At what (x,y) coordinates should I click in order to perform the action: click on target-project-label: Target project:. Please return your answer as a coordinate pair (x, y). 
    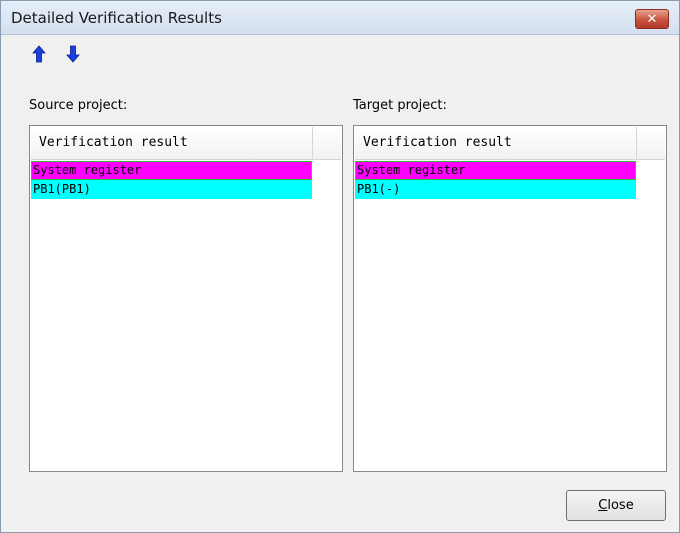
    Looking at the image, I should click on (400, 105).